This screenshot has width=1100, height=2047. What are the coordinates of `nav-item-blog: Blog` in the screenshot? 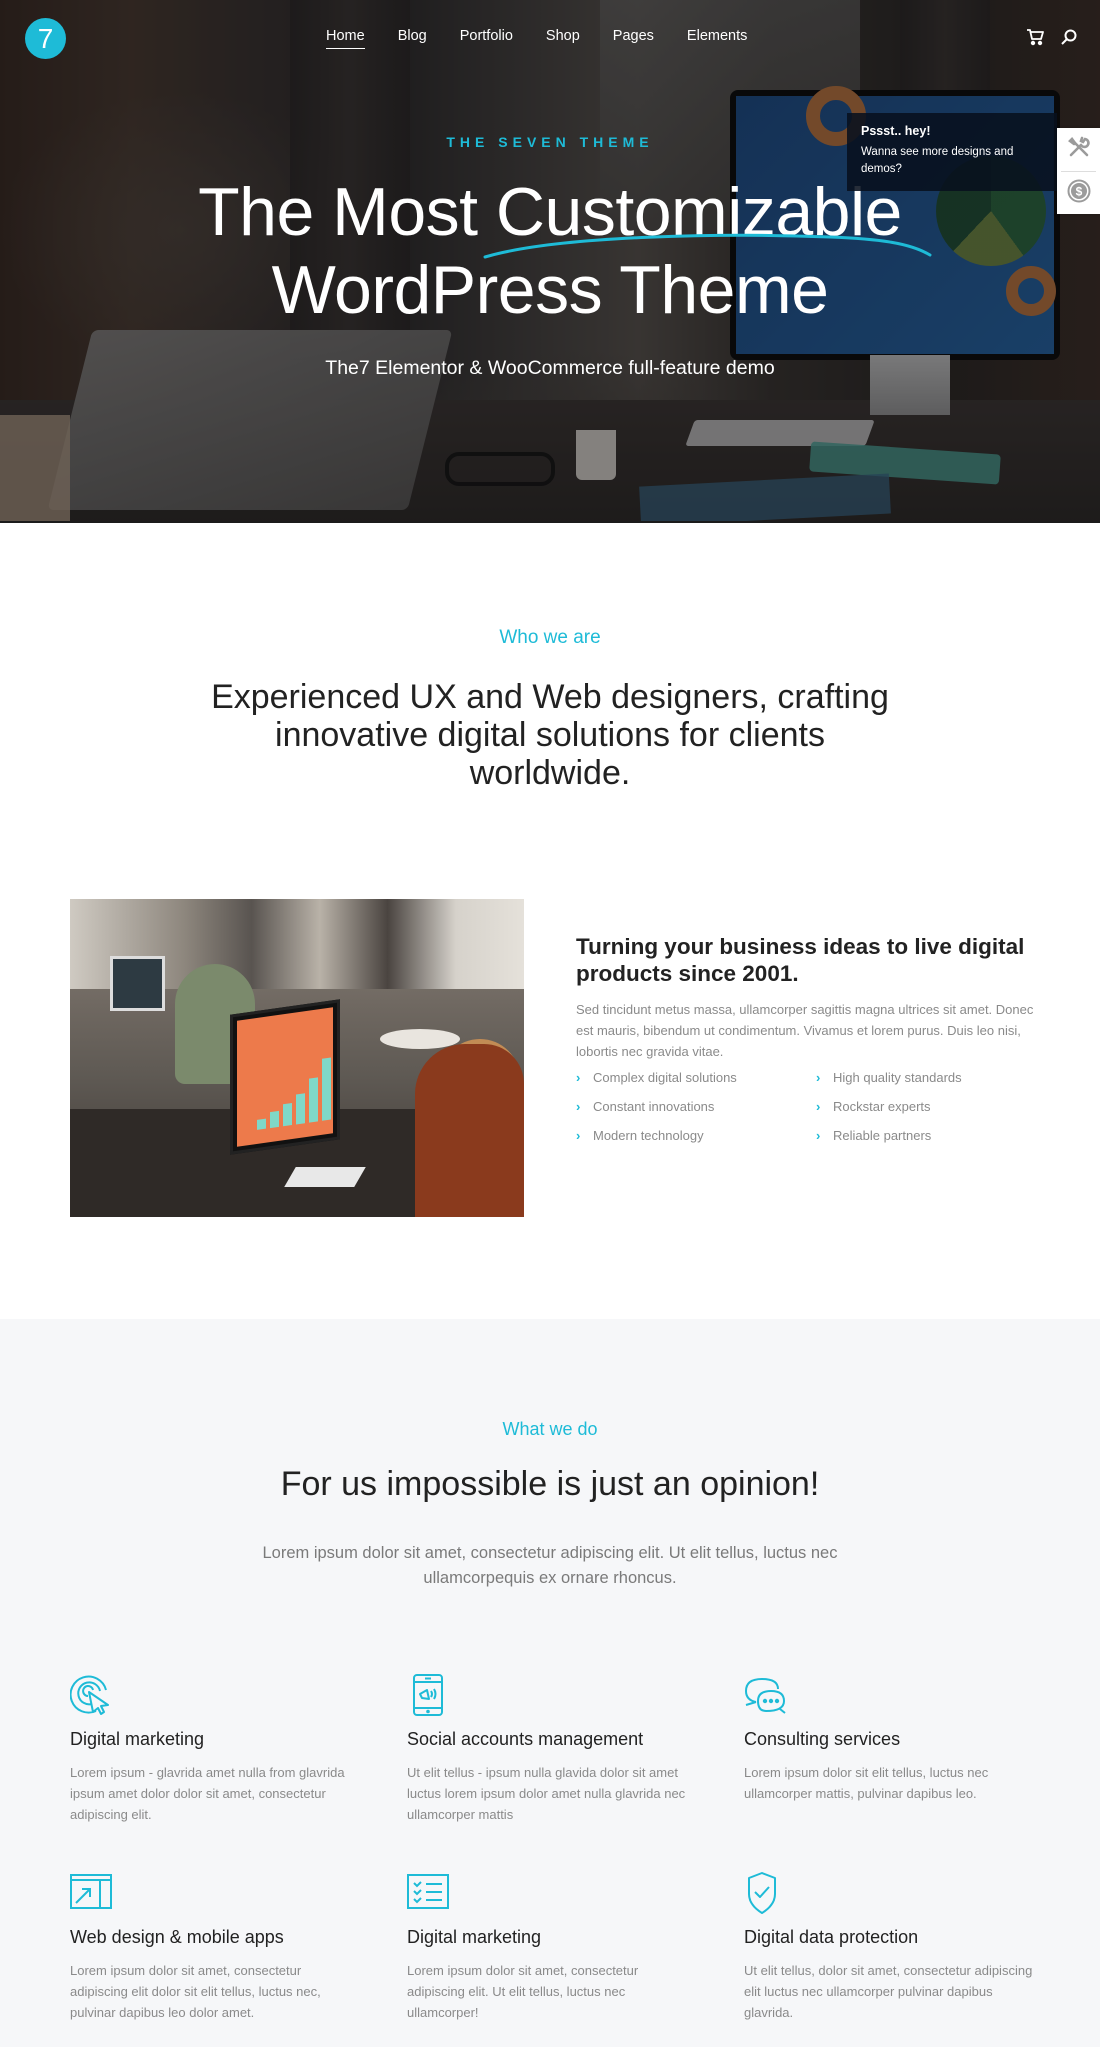 It's located at (412, 38).